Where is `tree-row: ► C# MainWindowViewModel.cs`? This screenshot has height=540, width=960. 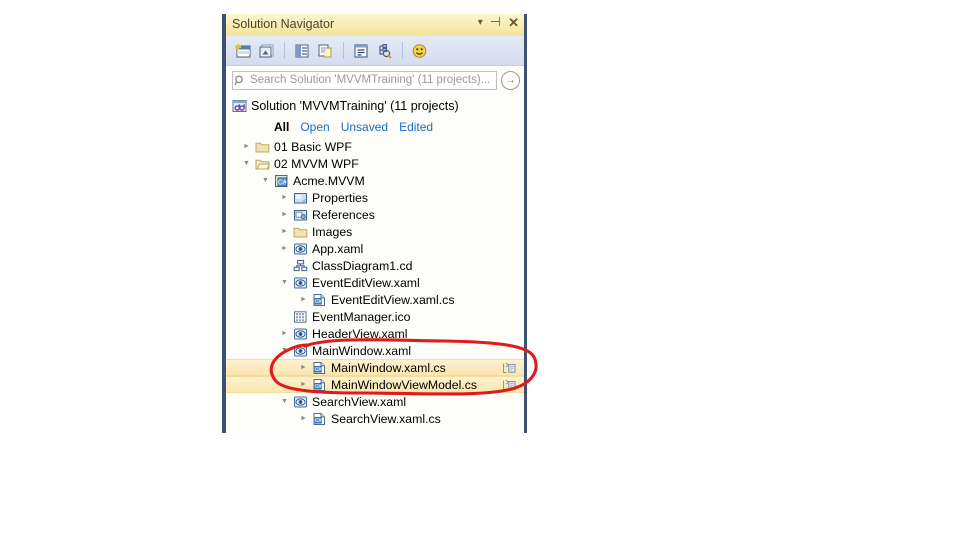 tree-row: ► C# MainWindowViewModel.cs is located at coordinates (375, 384).